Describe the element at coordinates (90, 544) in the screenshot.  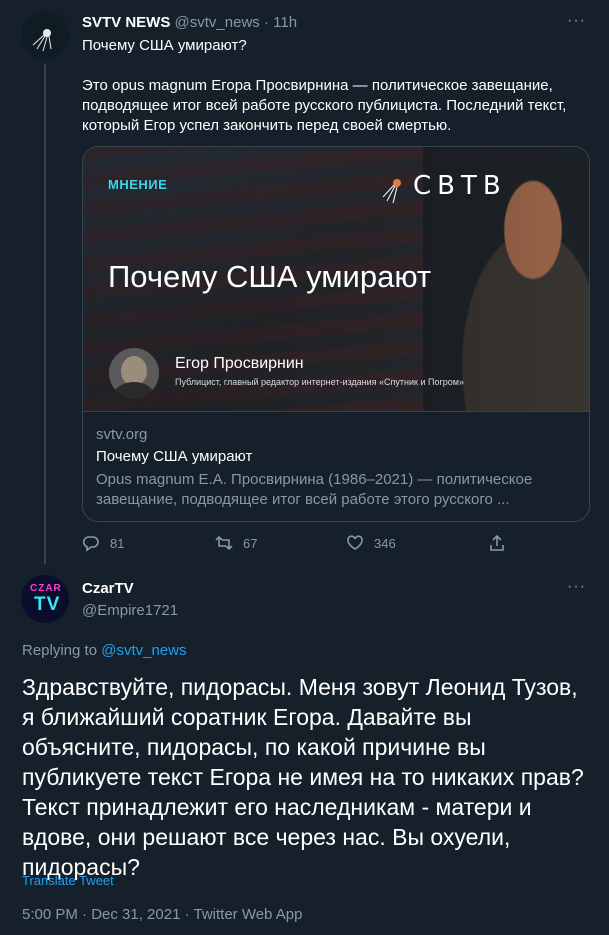
I see `reply-icon` at that location.